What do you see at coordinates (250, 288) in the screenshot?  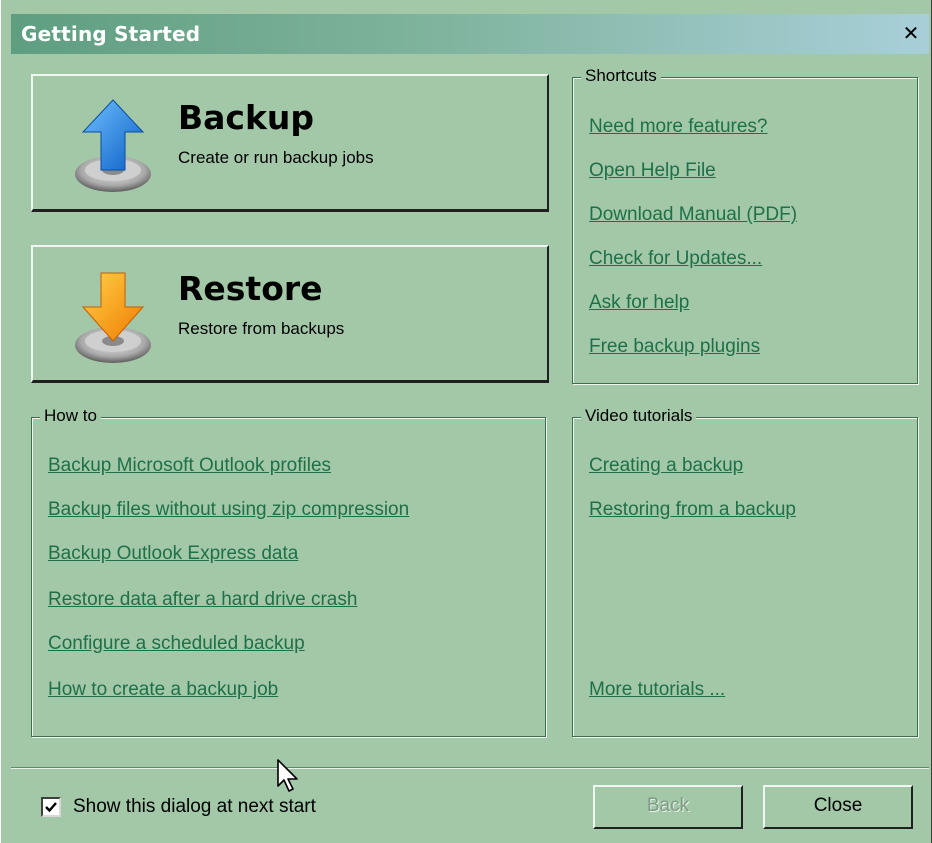 I see `restore-label: Restore` at bounding box center [250, 288].